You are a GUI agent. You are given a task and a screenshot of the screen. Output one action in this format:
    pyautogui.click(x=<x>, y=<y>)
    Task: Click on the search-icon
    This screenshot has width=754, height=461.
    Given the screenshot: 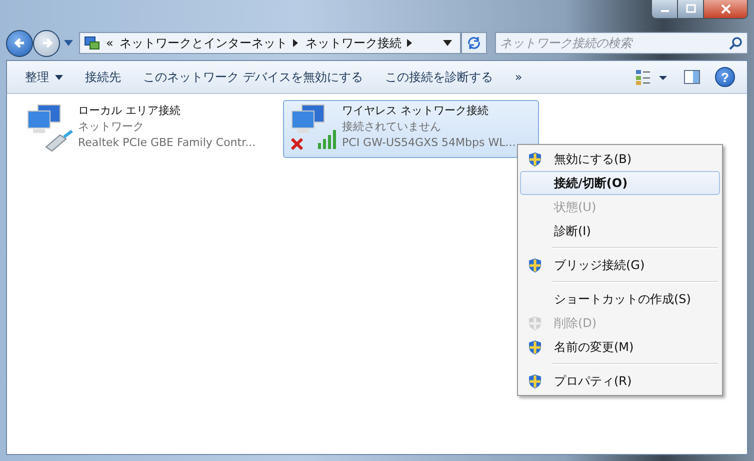 What is the action you would take?
    pyautogui.click(x=736, y=43)
    